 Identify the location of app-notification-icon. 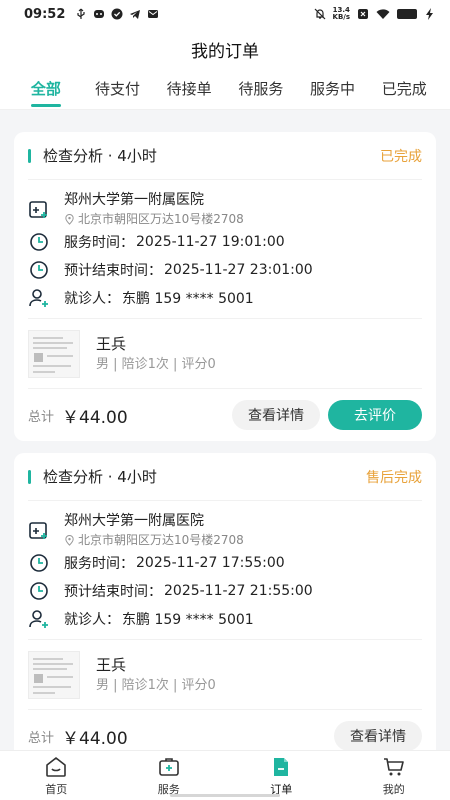
(99, 14).